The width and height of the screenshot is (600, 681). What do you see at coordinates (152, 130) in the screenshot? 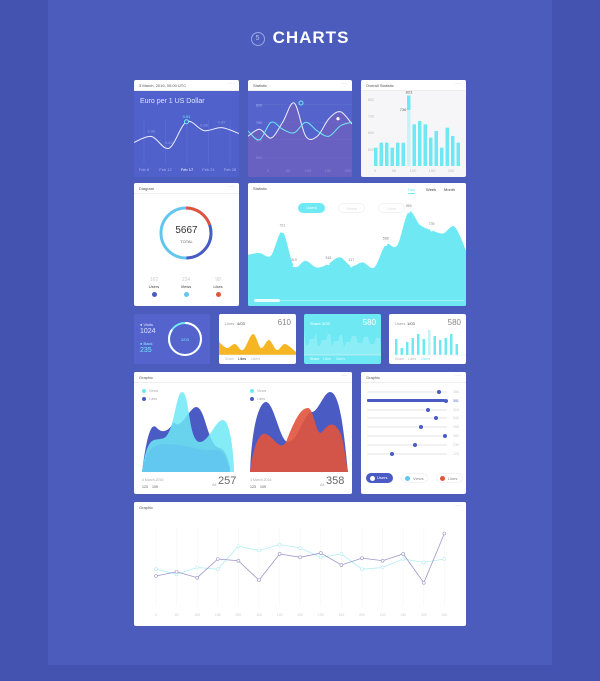
I see `point-label: 0.86` at bounding box center [152, 130].